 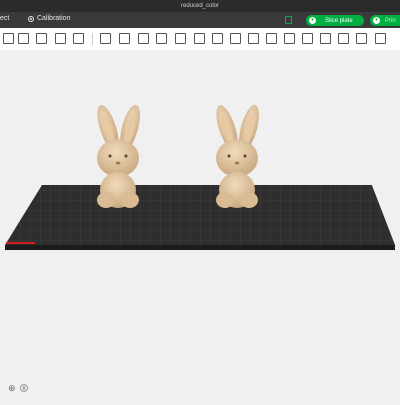 I want to click on variable-layer-icon, so click(x=307, y=38).